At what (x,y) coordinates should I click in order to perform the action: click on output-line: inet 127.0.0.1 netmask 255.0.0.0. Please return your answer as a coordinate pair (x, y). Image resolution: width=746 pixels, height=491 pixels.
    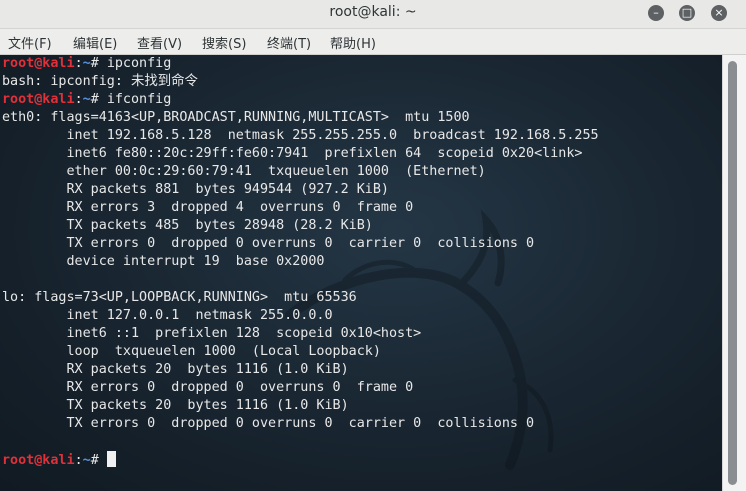
    Looking at the image, I should click on (167, 315).